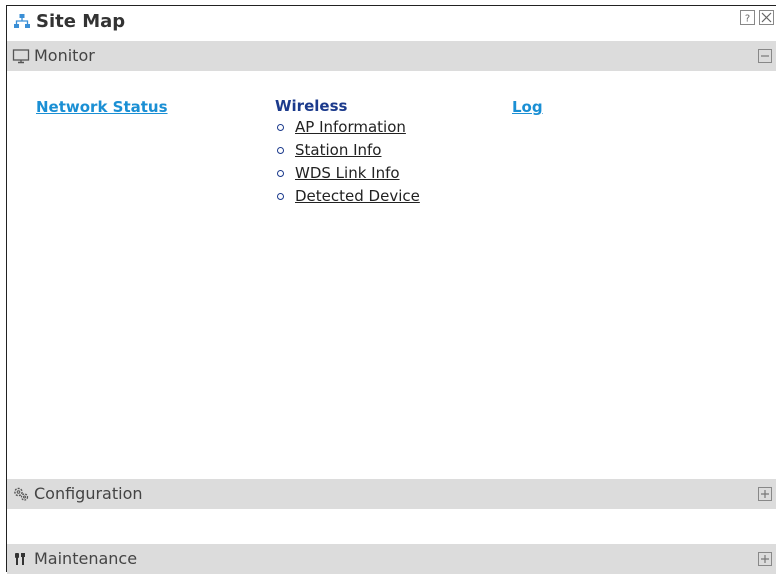  Describe the element at coordinates (766, 17) in the screenshot. I see `close-icon` at that location.